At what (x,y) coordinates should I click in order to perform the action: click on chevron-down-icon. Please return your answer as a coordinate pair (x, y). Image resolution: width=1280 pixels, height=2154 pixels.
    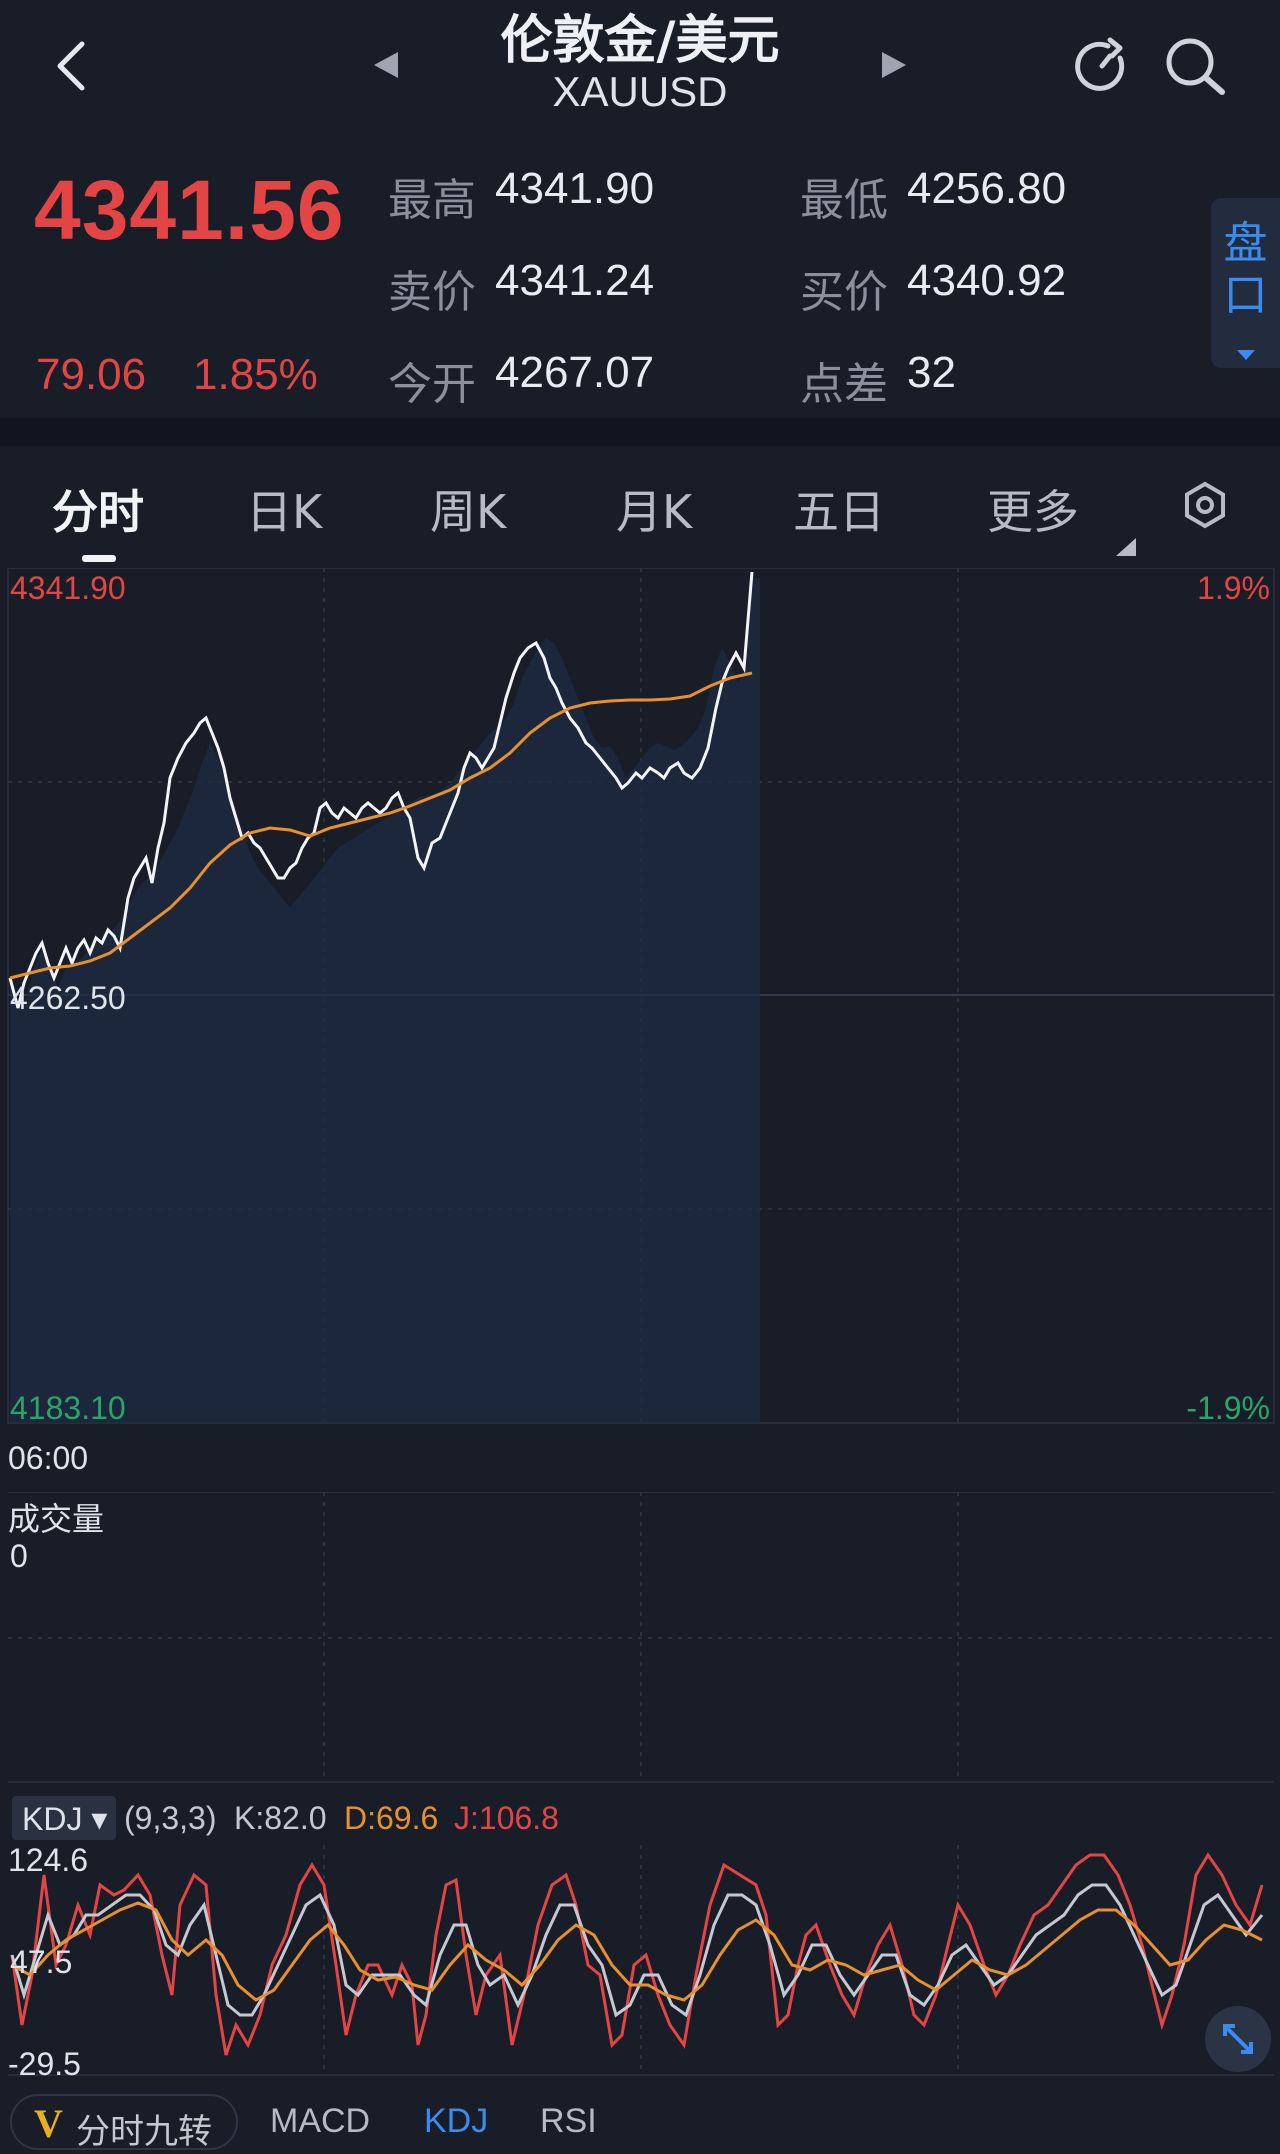
    Looking at the image, I should click on (1245, 355).